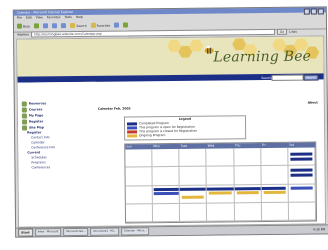  What do you see at coordinates (293, 32) in the screenshot?
I see `links-label: Links` at bounding box center [293, 32].